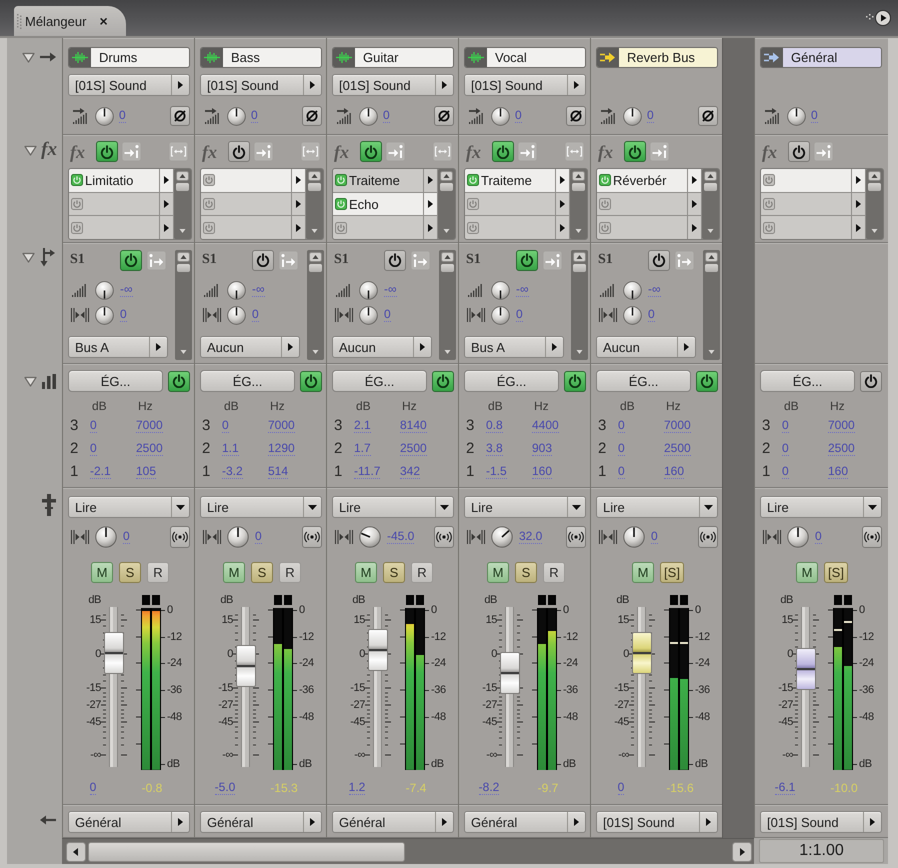 The width and height of the screenshot is (898, 868). What do you see at coordinates (530, 537) in the screenshot?
I see `pan-value: 32.0` at bounding box center [530, 537].